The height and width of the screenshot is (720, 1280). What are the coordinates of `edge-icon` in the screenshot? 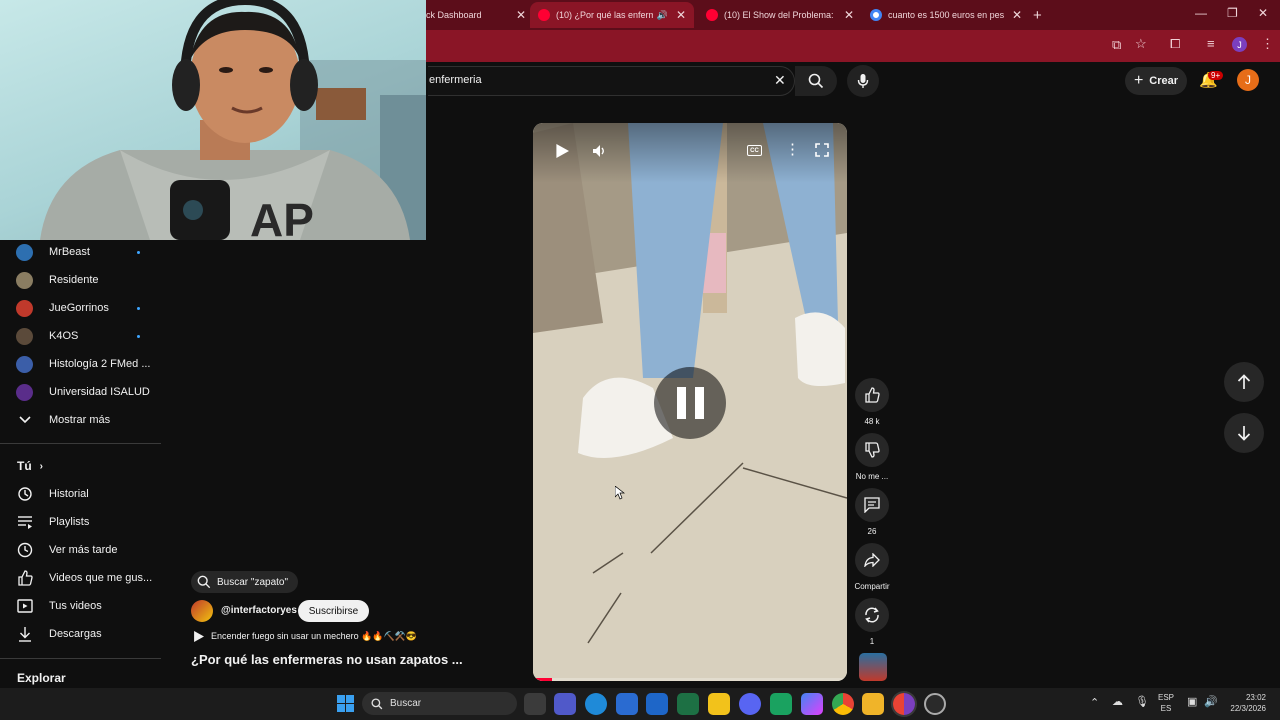 It's located at (596, 704).